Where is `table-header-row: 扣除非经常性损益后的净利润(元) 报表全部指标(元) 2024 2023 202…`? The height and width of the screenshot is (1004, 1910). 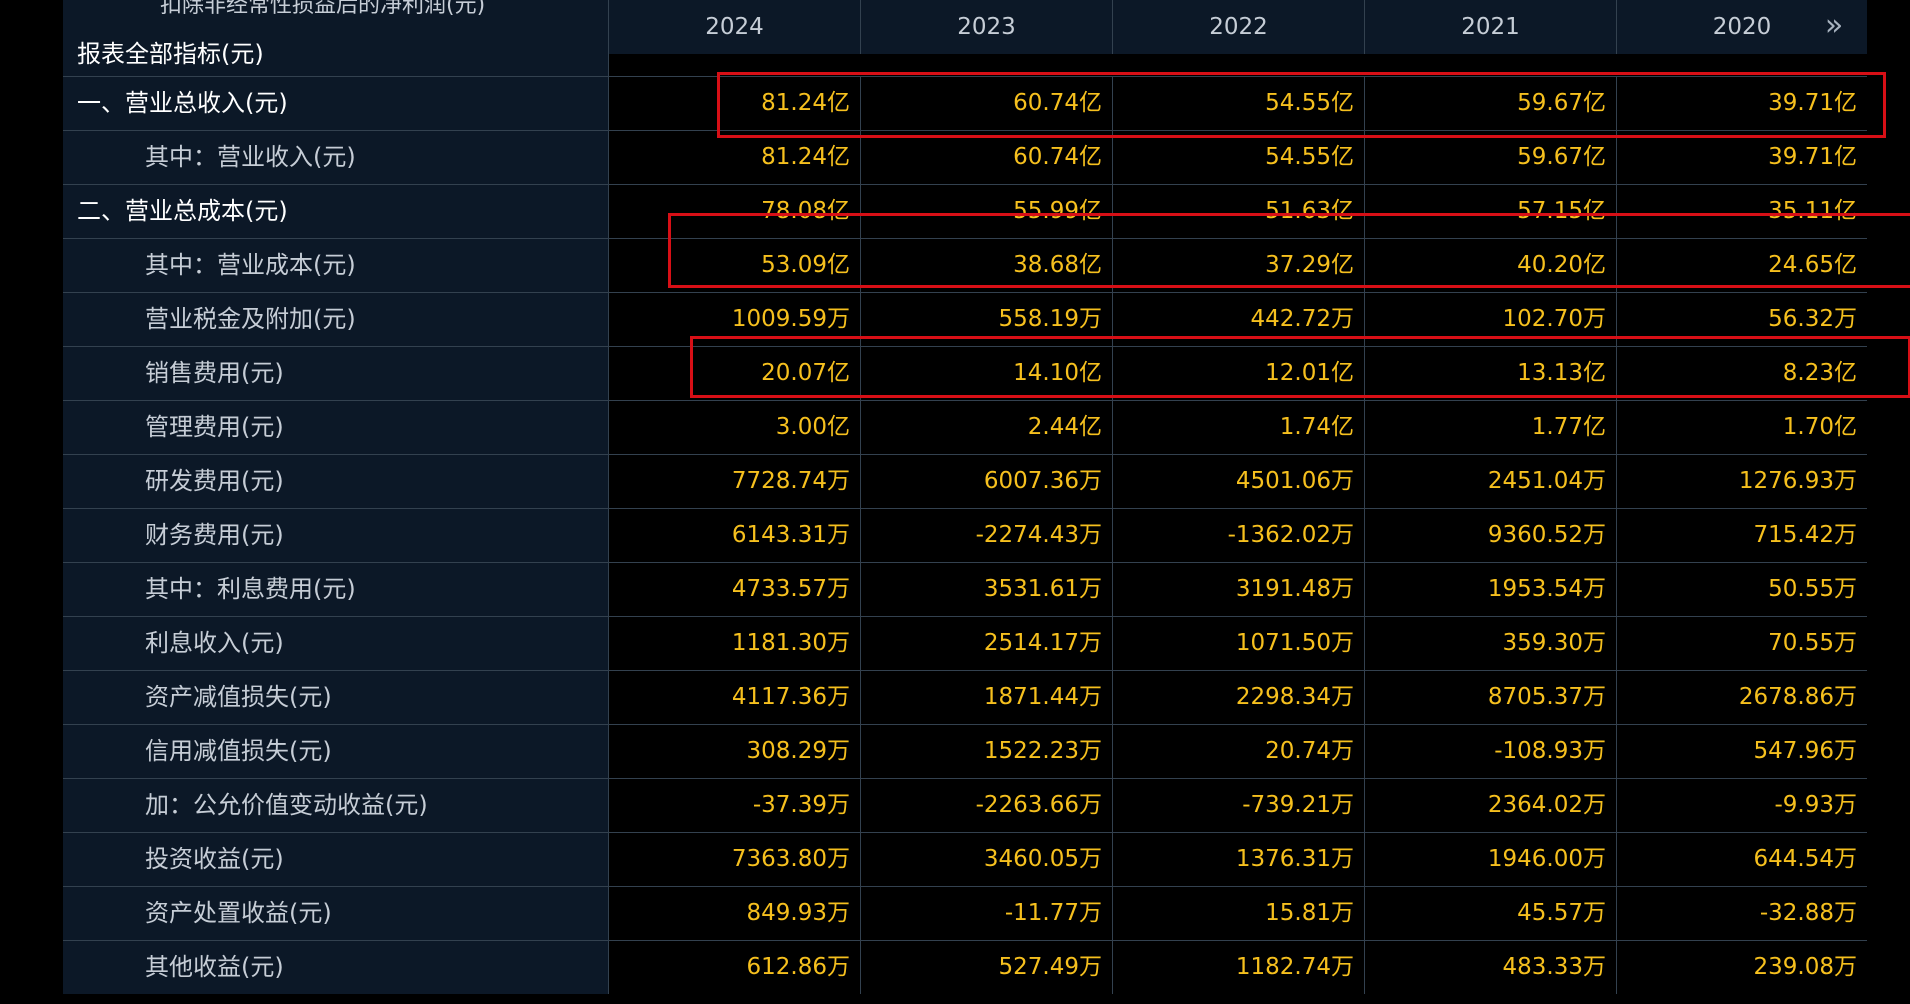
table-header-row: 扣除非经常性损益后的净利润(元) 报表全部指标(元) 2024 2023 202… is located at coordinates (965, 38).